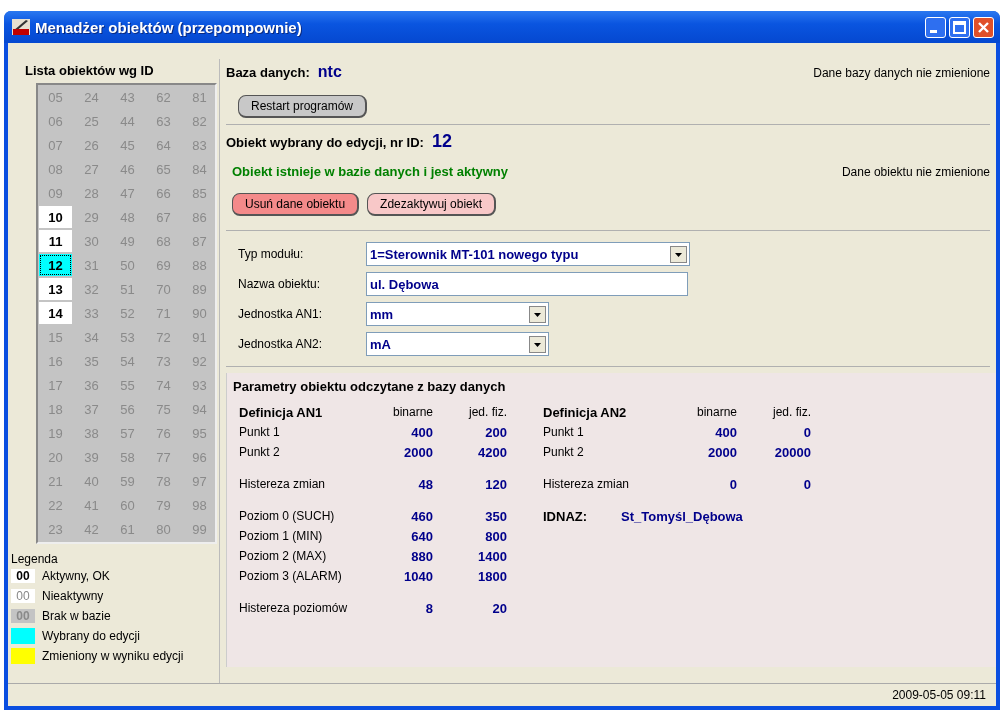 The image size is (1004, 712). Describe the element at coordinates (199, 433) in the screenshot. I see `object-id-cell: 95` at that location.